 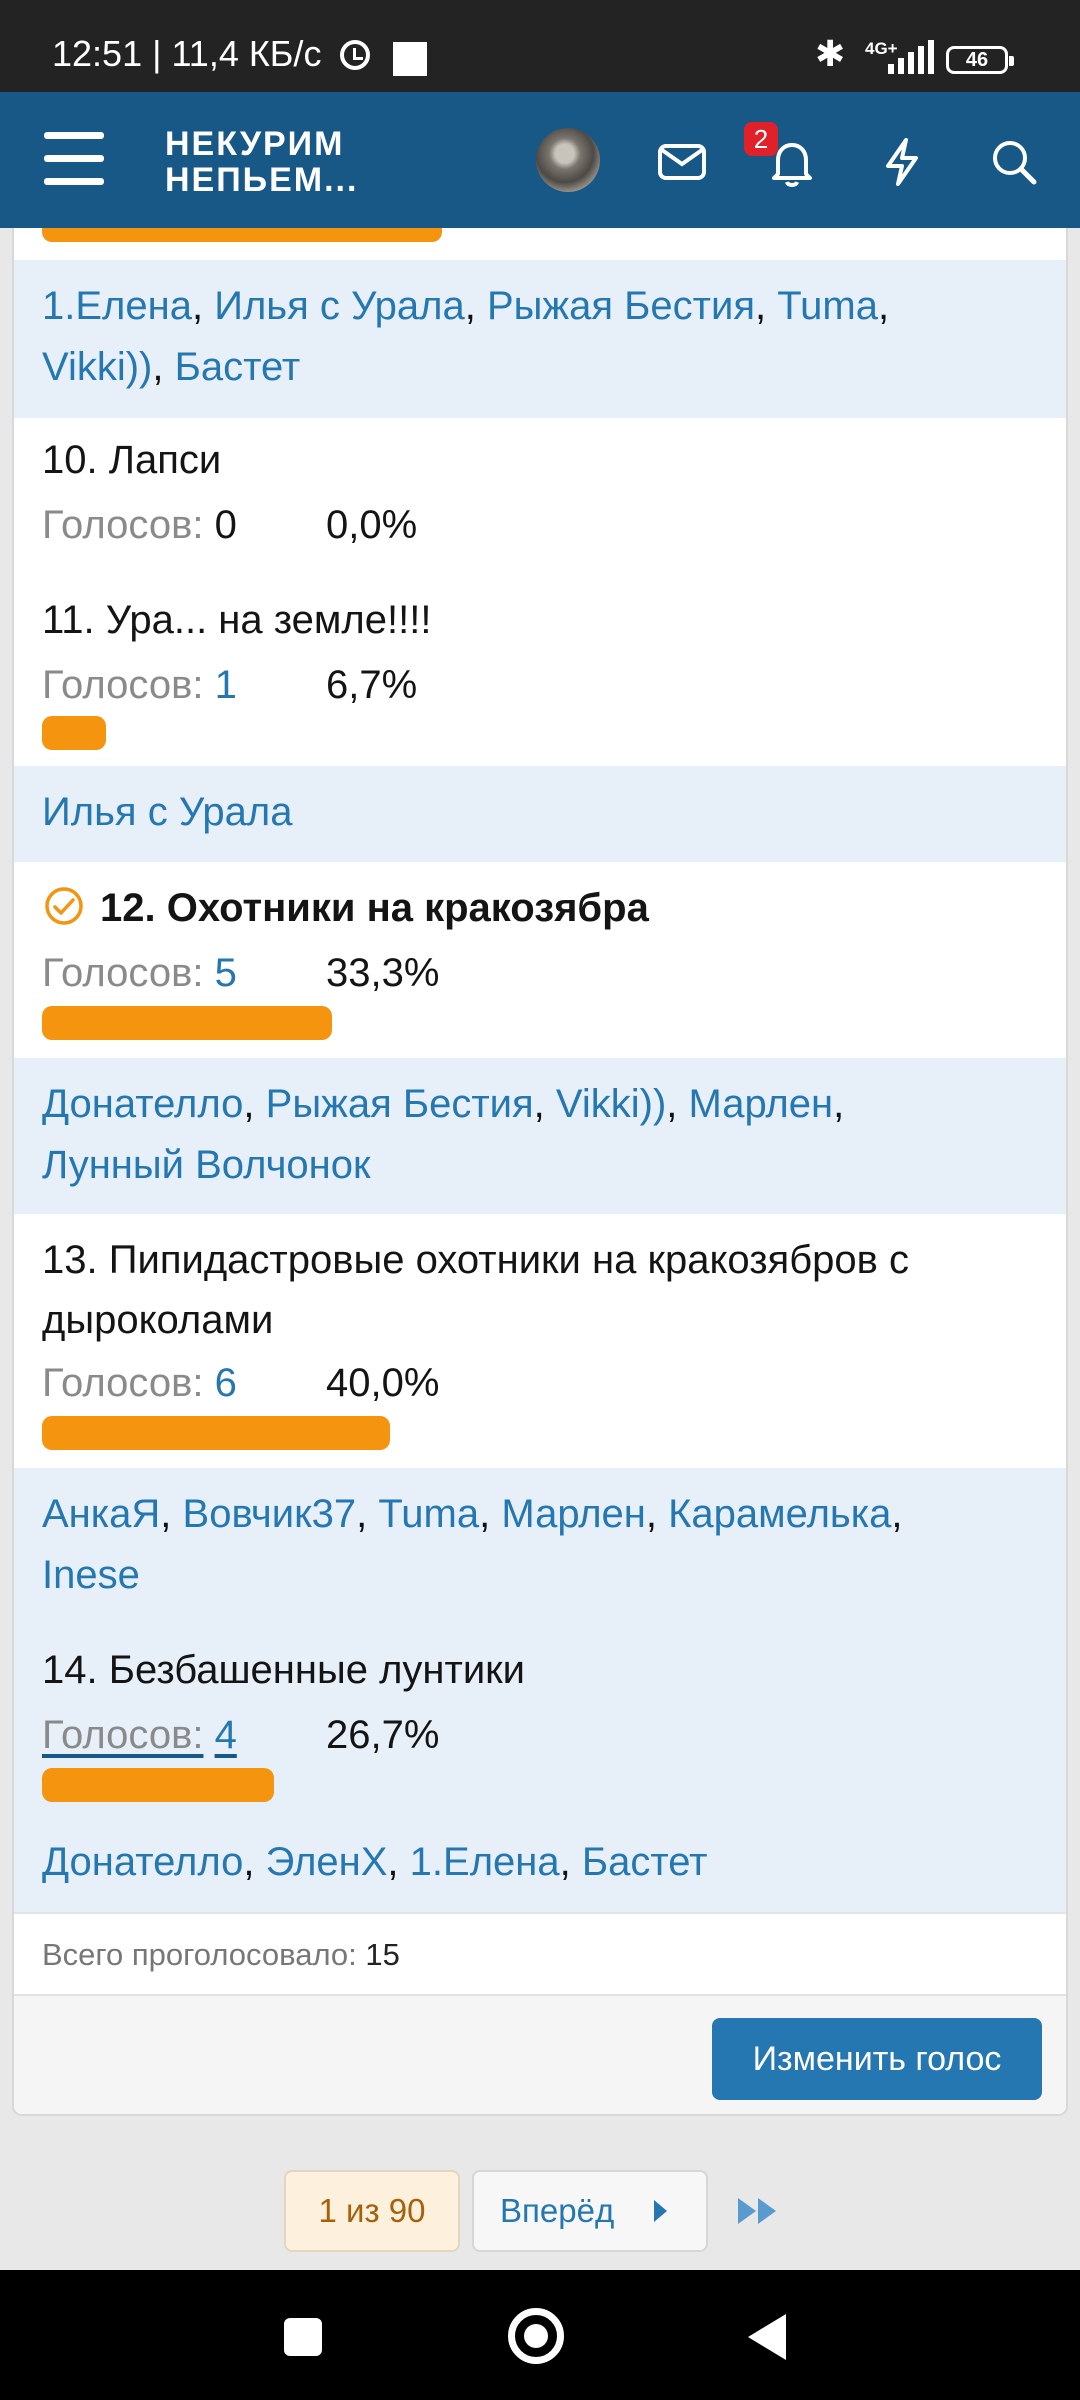 What do you see at coordinates (284, 1670) in the screenshot?
I see `option-title: 14. Безбашенные лунтики` at bounding box center [284, 1670].